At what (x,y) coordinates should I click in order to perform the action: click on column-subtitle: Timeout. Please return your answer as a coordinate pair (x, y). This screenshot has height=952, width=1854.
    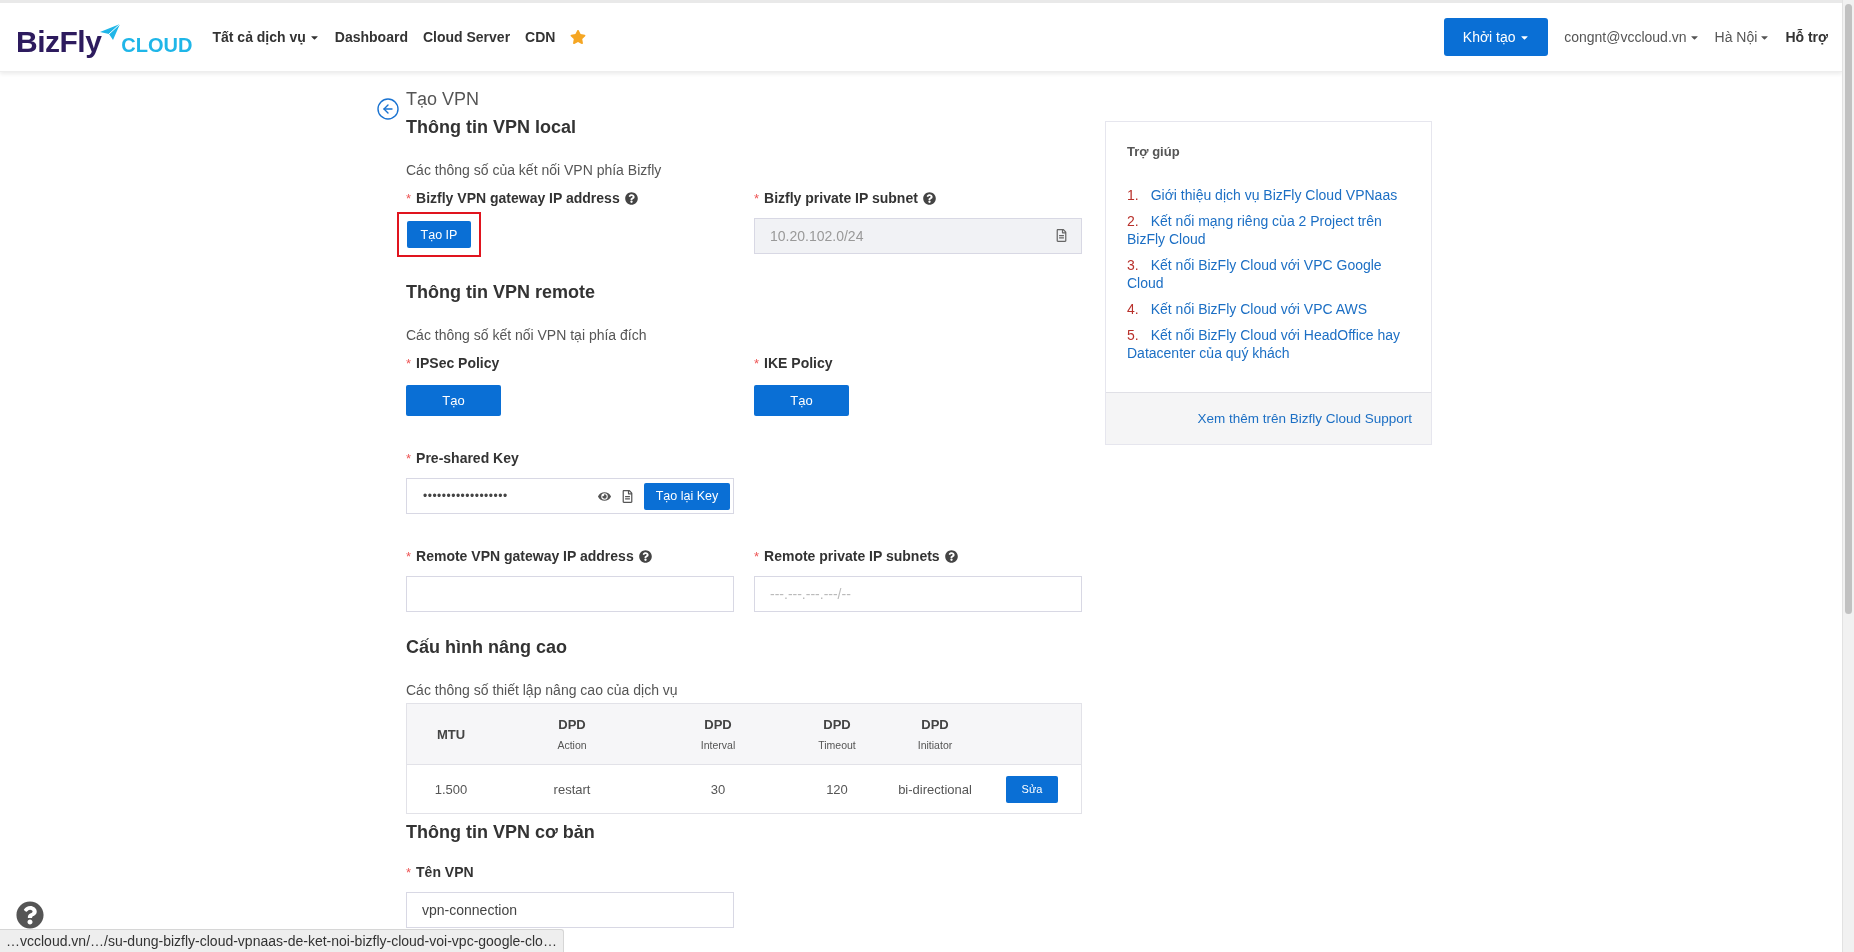
    Looking at the image, I should click on (837, 745).